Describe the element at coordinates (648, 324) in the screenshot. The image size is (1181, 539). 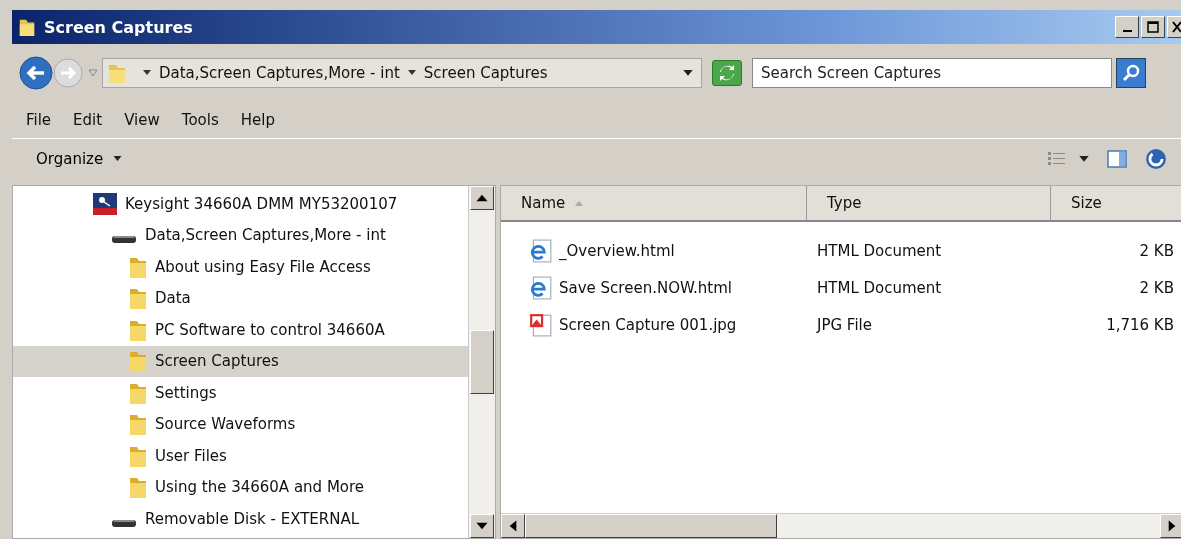
I see `file-name: Screen Capture 001.jpg` at that location.